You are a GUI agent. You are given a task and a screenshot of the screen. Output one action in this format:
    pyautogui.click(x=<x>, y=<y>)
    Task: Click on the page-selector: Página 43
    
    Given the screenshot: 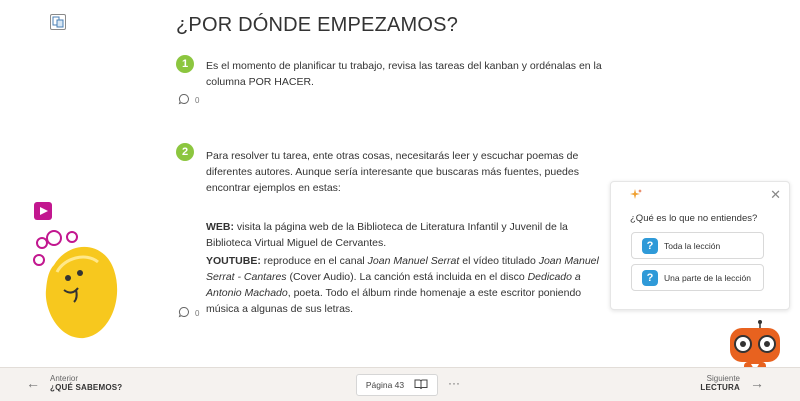 What is the action you would take?
    pyautogui.click(x=397, y=385)
    